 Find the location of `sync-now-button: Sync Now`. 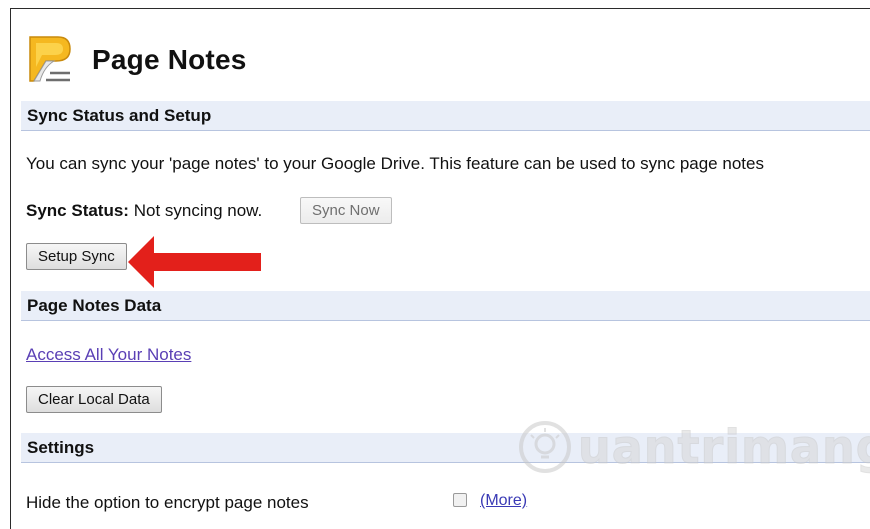

sync-now-button: Sync Now is located at coordinates (346, 210).